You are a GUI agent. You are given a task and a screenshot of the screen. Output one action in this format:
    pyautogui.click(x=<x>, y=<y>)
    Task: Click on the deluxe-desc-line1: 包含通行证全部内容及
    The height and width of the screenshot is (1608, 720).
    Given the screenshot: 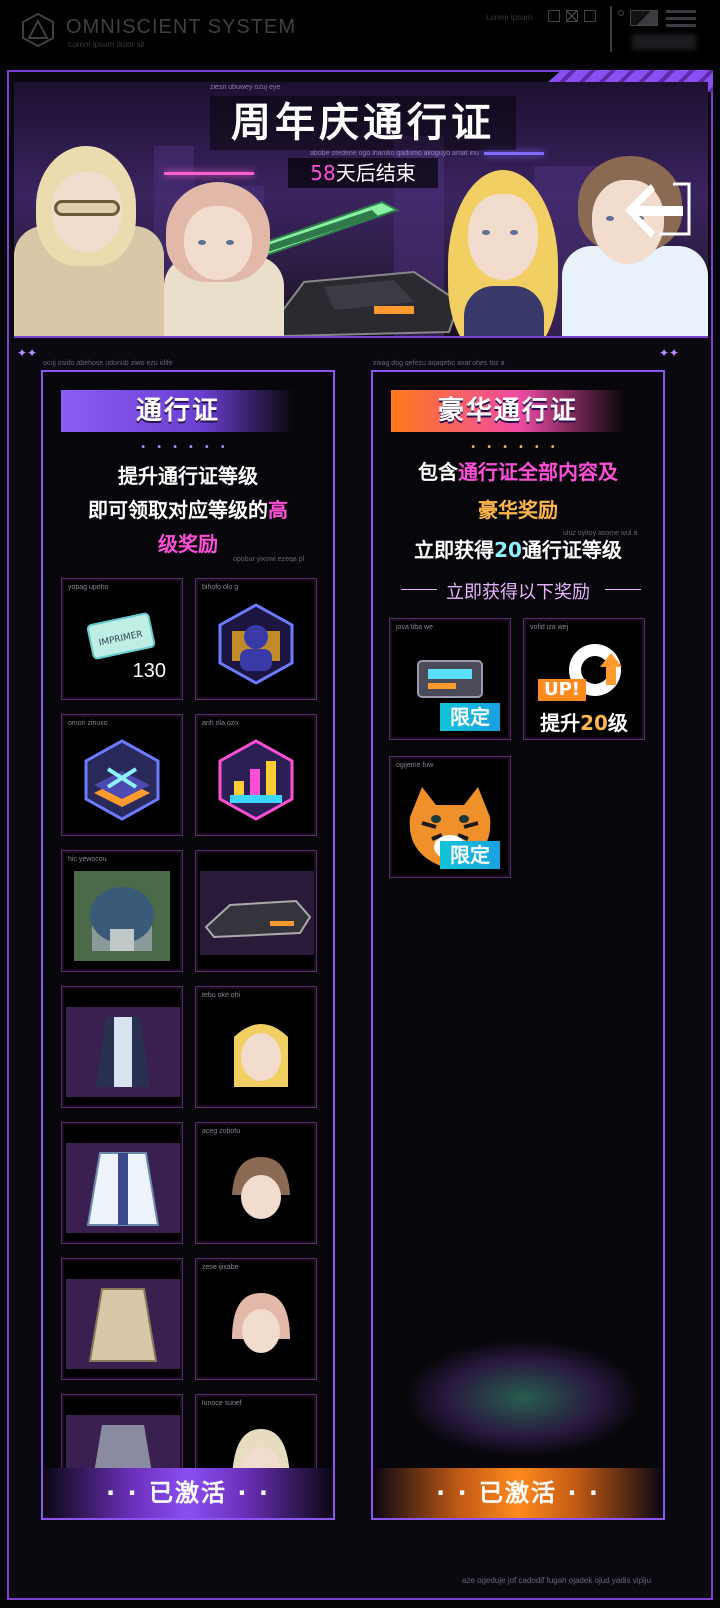 What is the action you would take?
    pyautogui.click(x=518, y=472)
    